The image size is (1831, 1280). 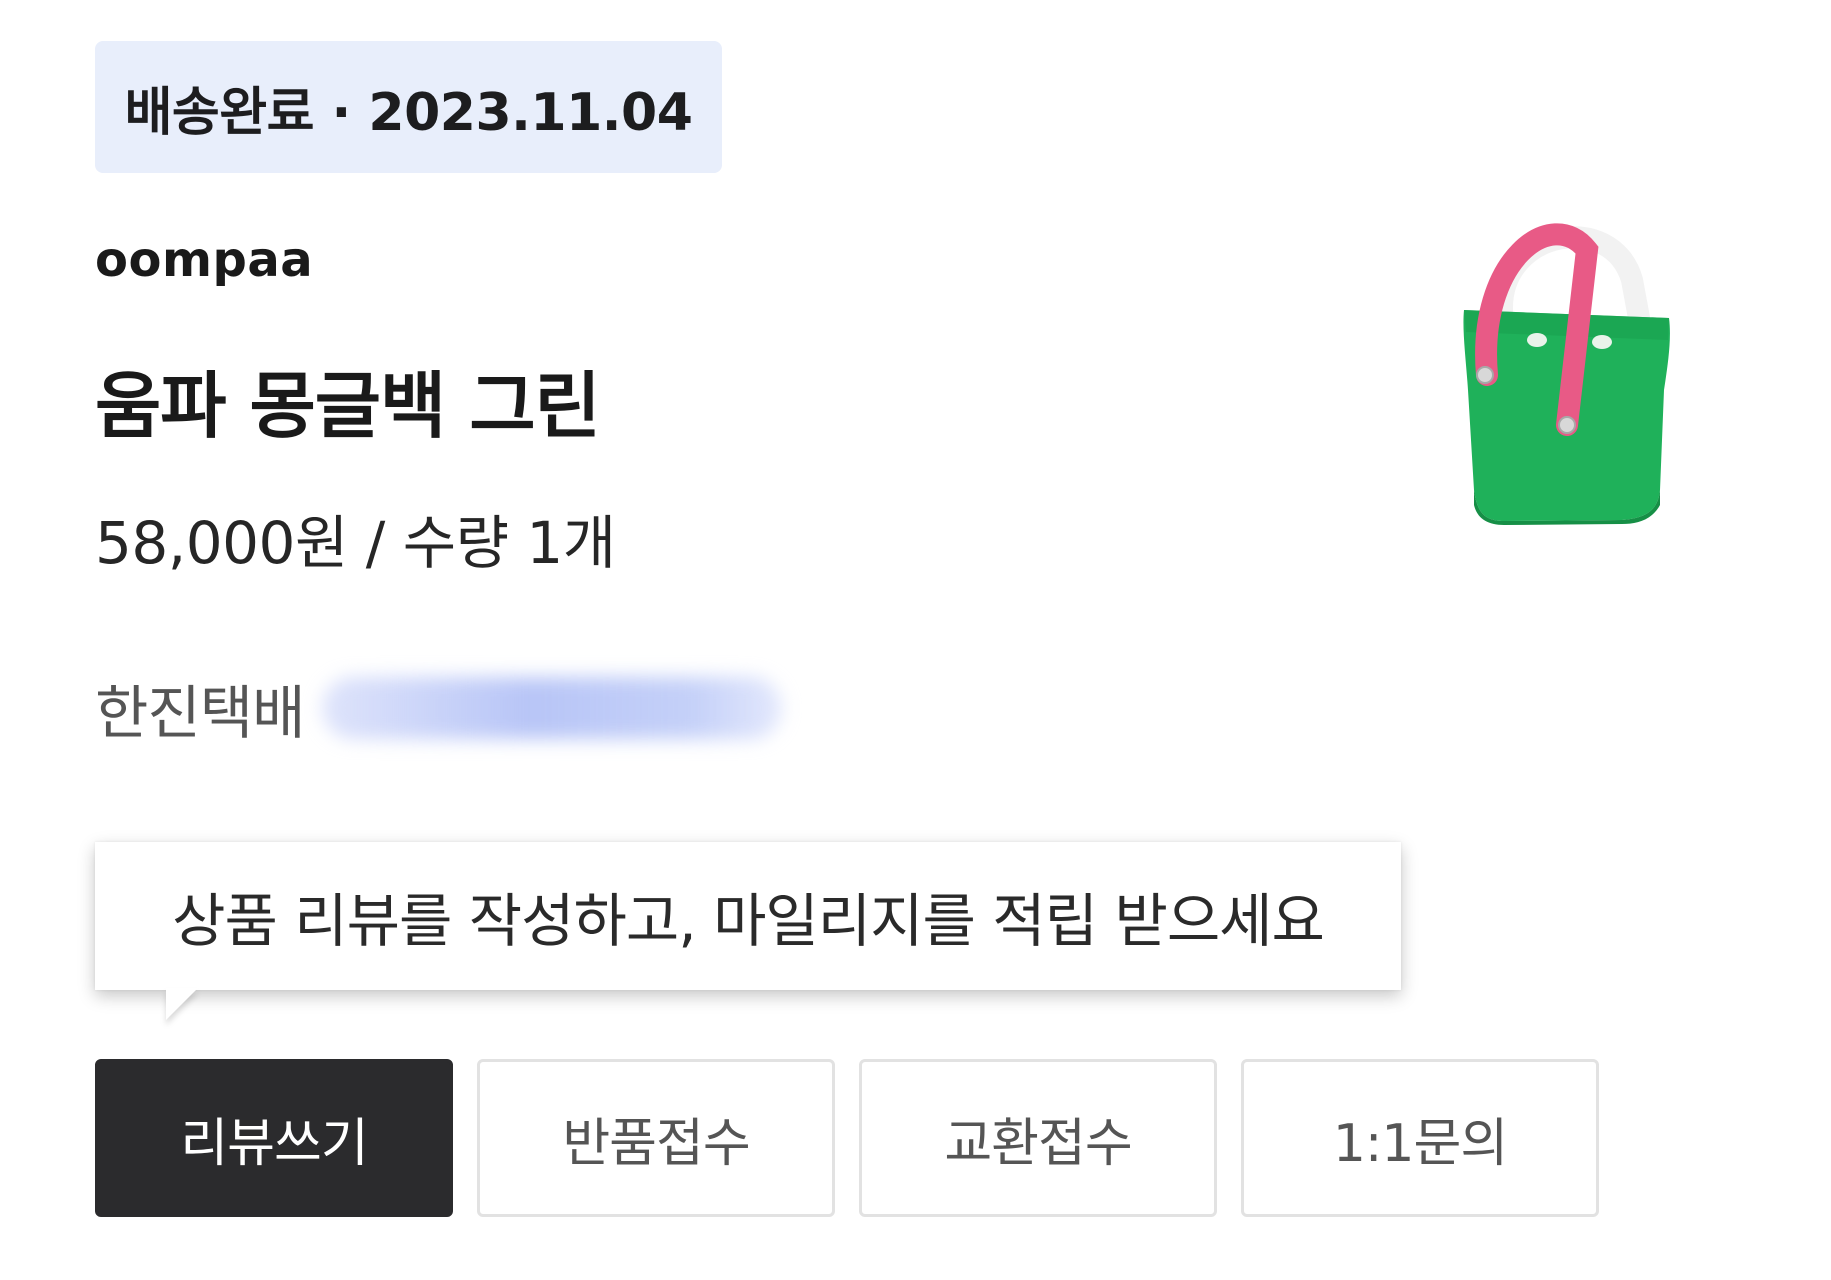 What do you see at coordinates (200, 713) in the screenshot?
I see `carrier-name: 한진택배` at bounding box center [200, 713].